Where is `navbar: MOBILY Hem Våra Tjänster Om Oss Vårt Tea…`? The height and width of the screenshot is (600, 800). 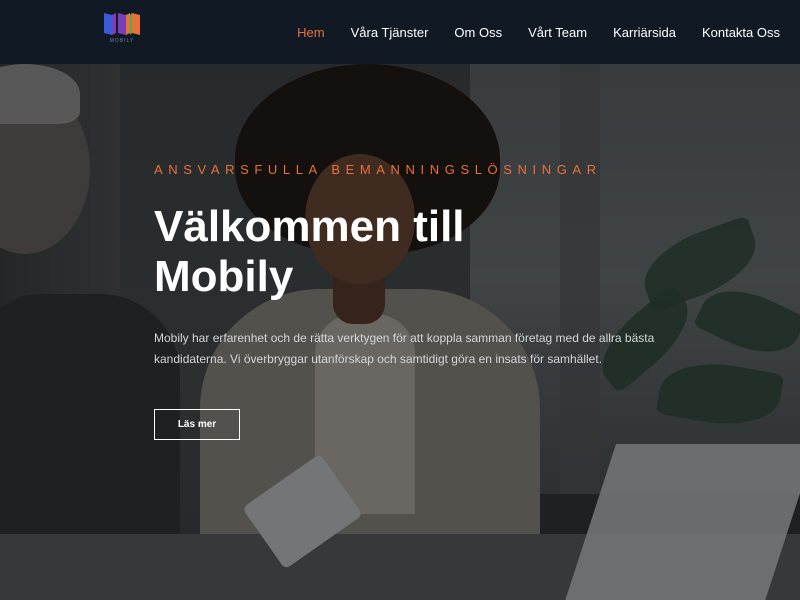 navbar: MOBILY Hem Våra Tjänster Om Oss Vårt Tea… is located at coordinates (400, 32).